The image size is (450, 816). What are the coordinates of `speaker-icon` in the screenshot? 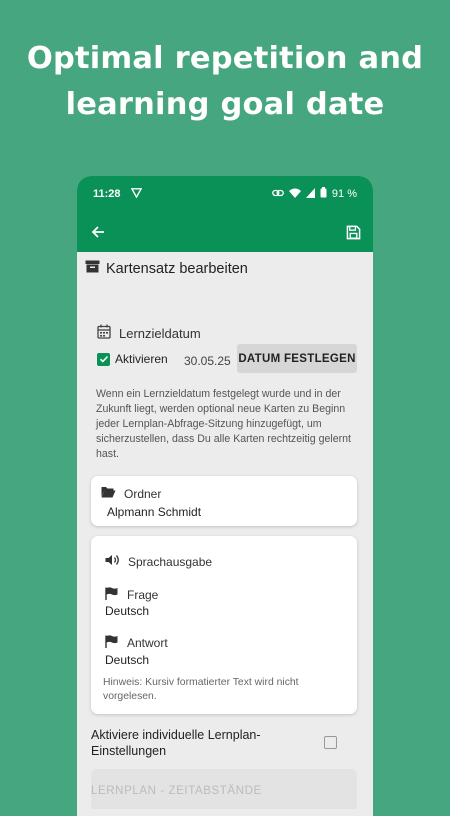 It's located at (112, 561).